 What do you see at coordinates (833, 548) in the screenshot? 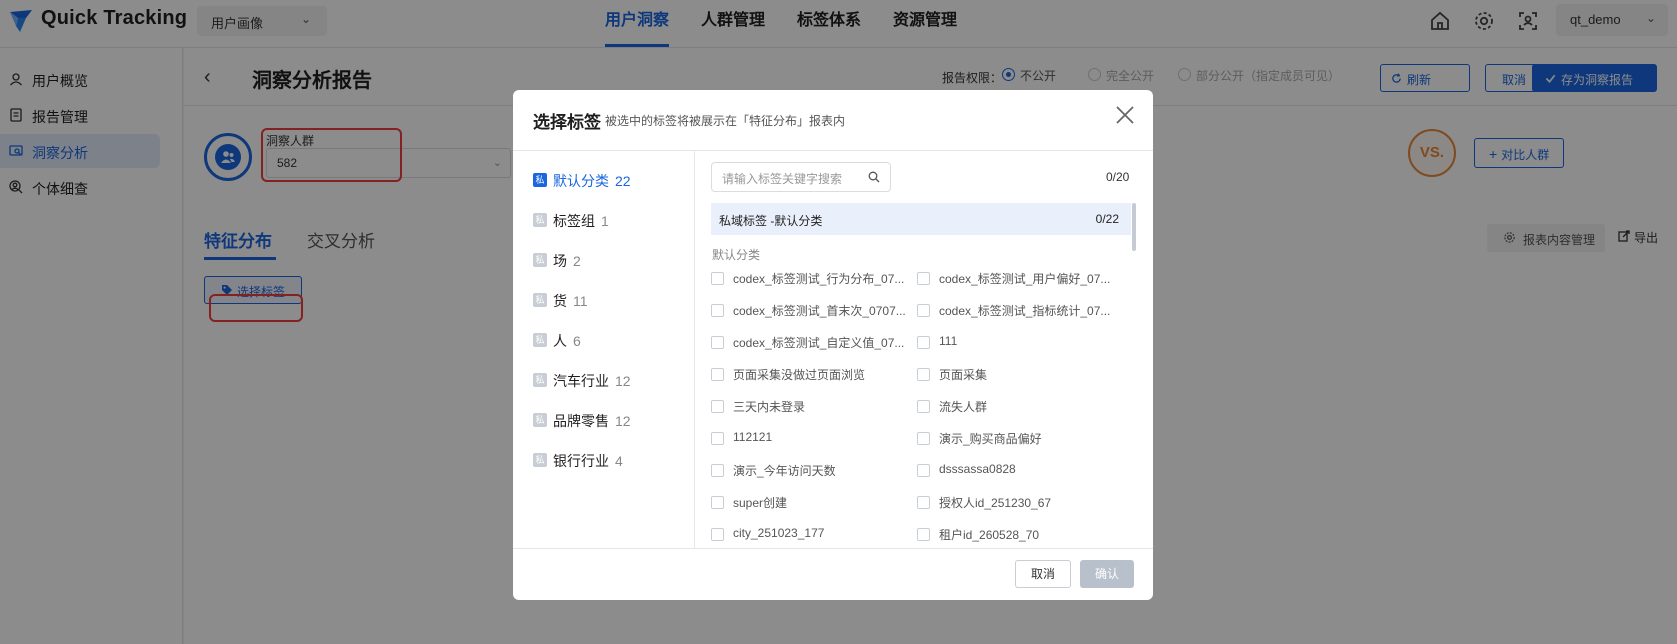
I see `divider` at bounding box center [833, 548].